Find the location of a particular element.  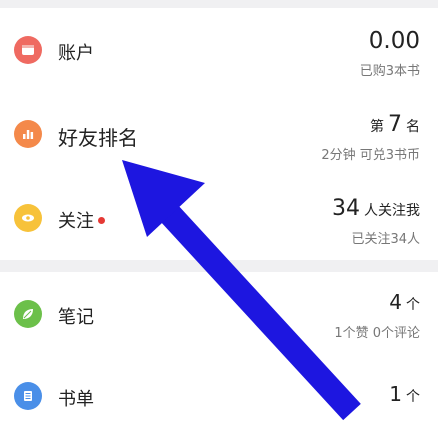

followers-suffix: 人关注我 is located at coordinates (392, 211).